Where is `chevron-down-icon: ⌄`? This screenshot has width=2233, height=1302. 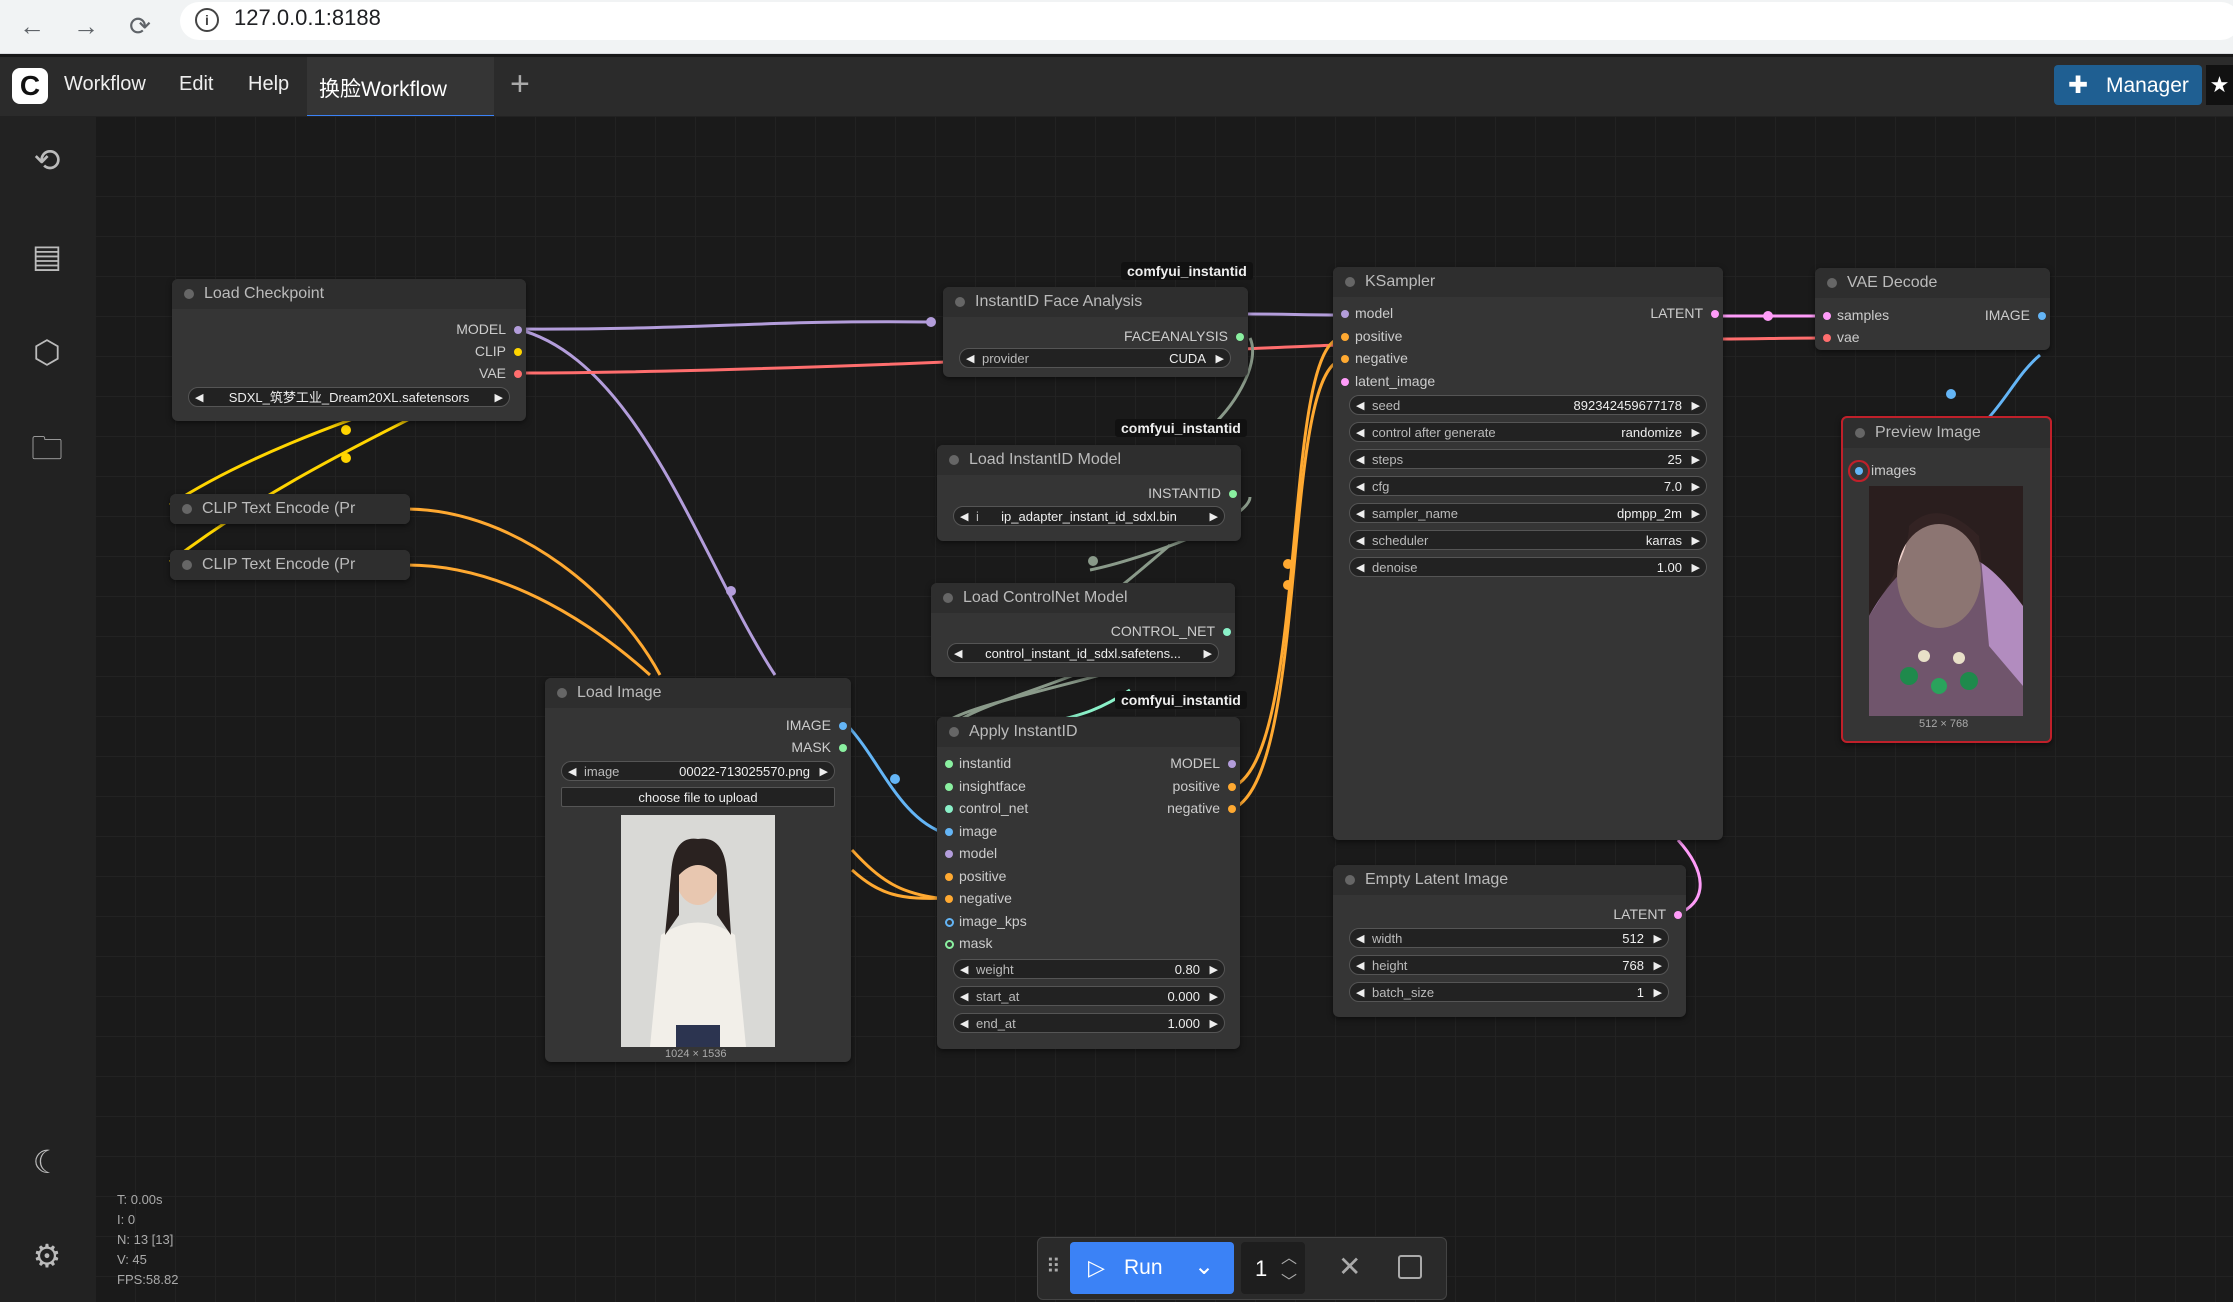 chevron-down-icon: ⌄ is located at coordinates (1204, 1266).